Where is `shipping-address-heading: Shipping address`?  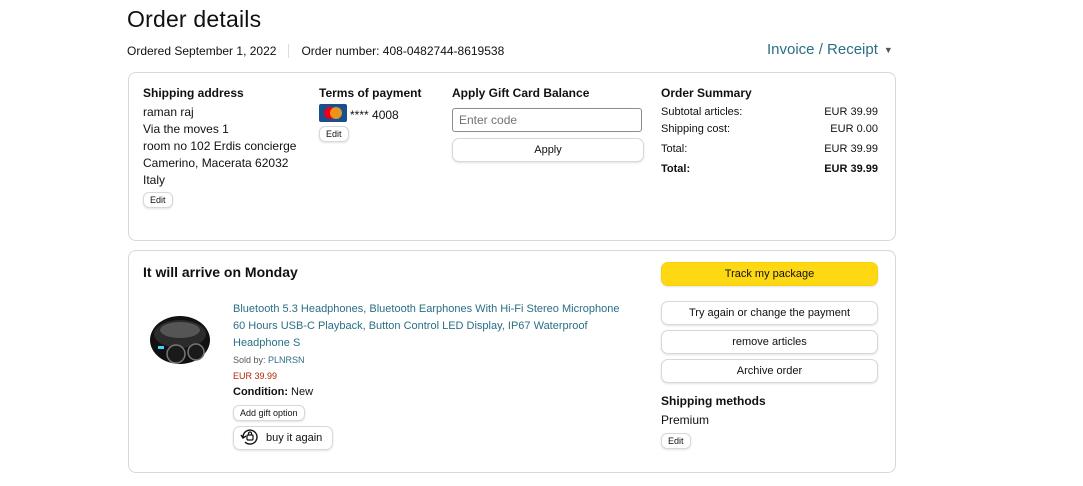
shipping-address-heading: Shipping address is located at coordinates (193, 93).